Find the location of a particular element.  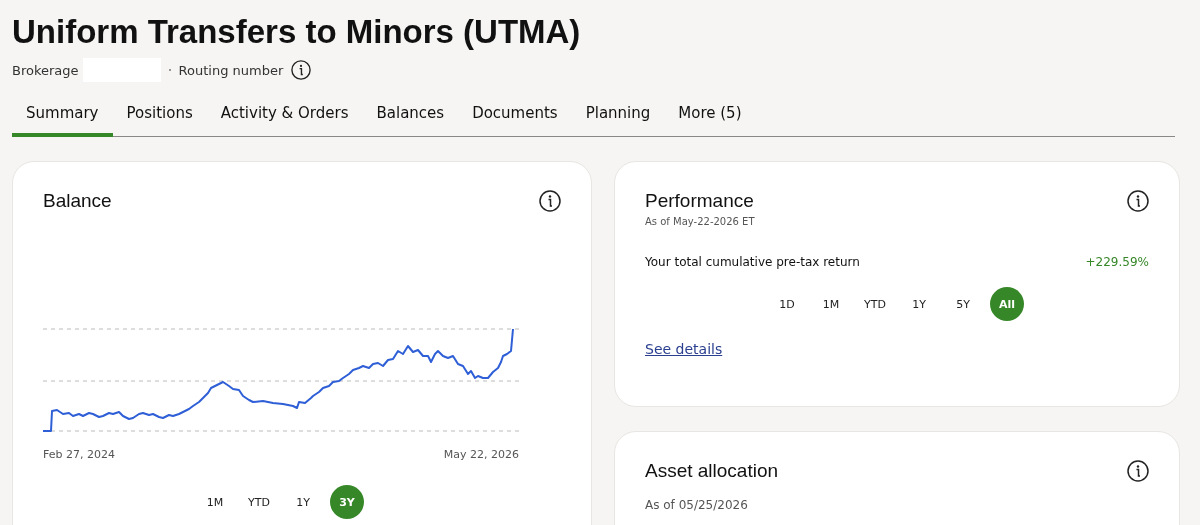

as-of-date: As of May-22-2026 ET is located at coordinates (700, 221).